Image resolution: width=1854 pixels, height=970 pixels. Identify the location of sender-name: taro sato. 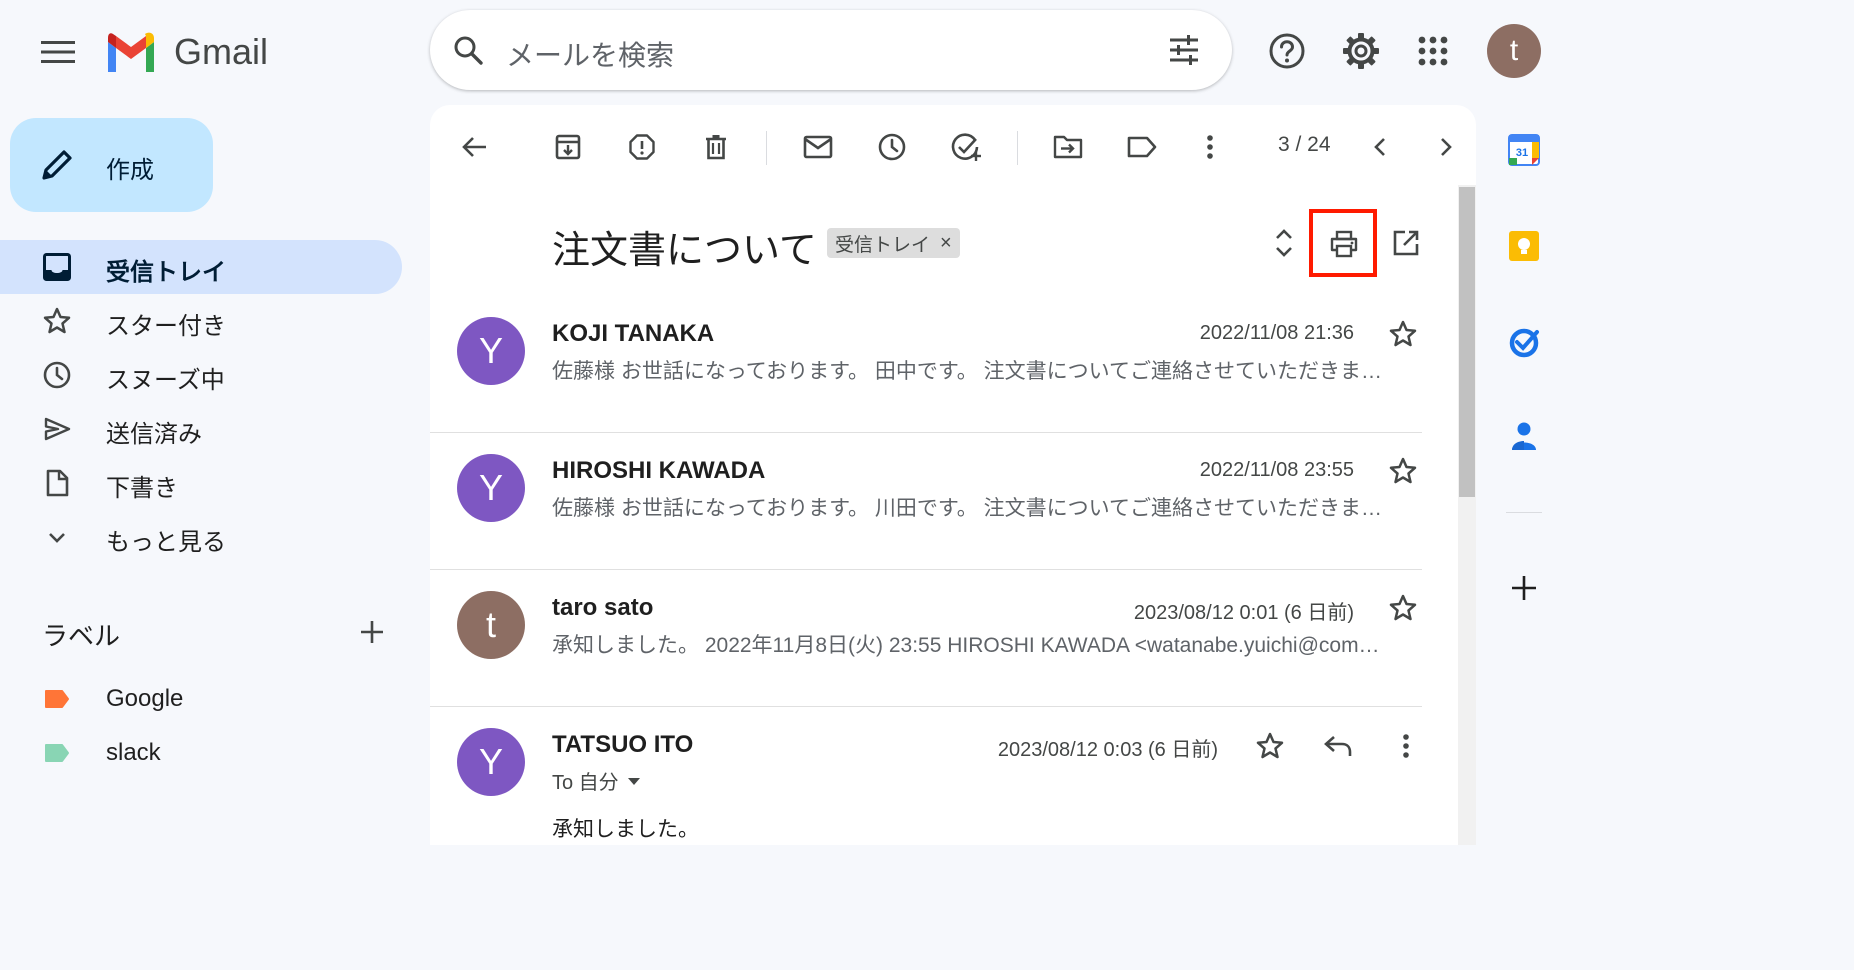
(603, 607).